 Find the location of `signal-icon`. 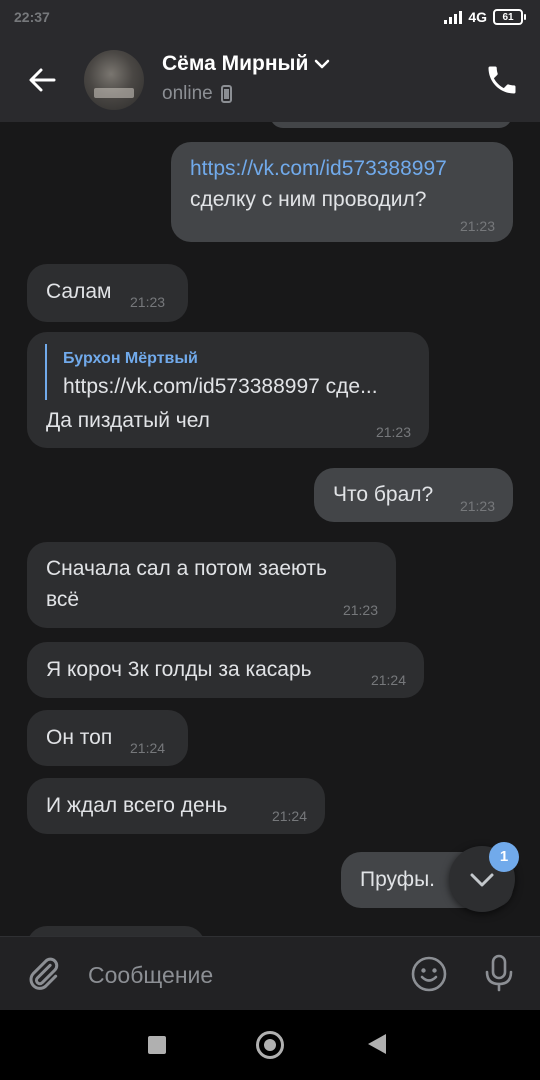

signal-icon is located at coordinates (453, 17).